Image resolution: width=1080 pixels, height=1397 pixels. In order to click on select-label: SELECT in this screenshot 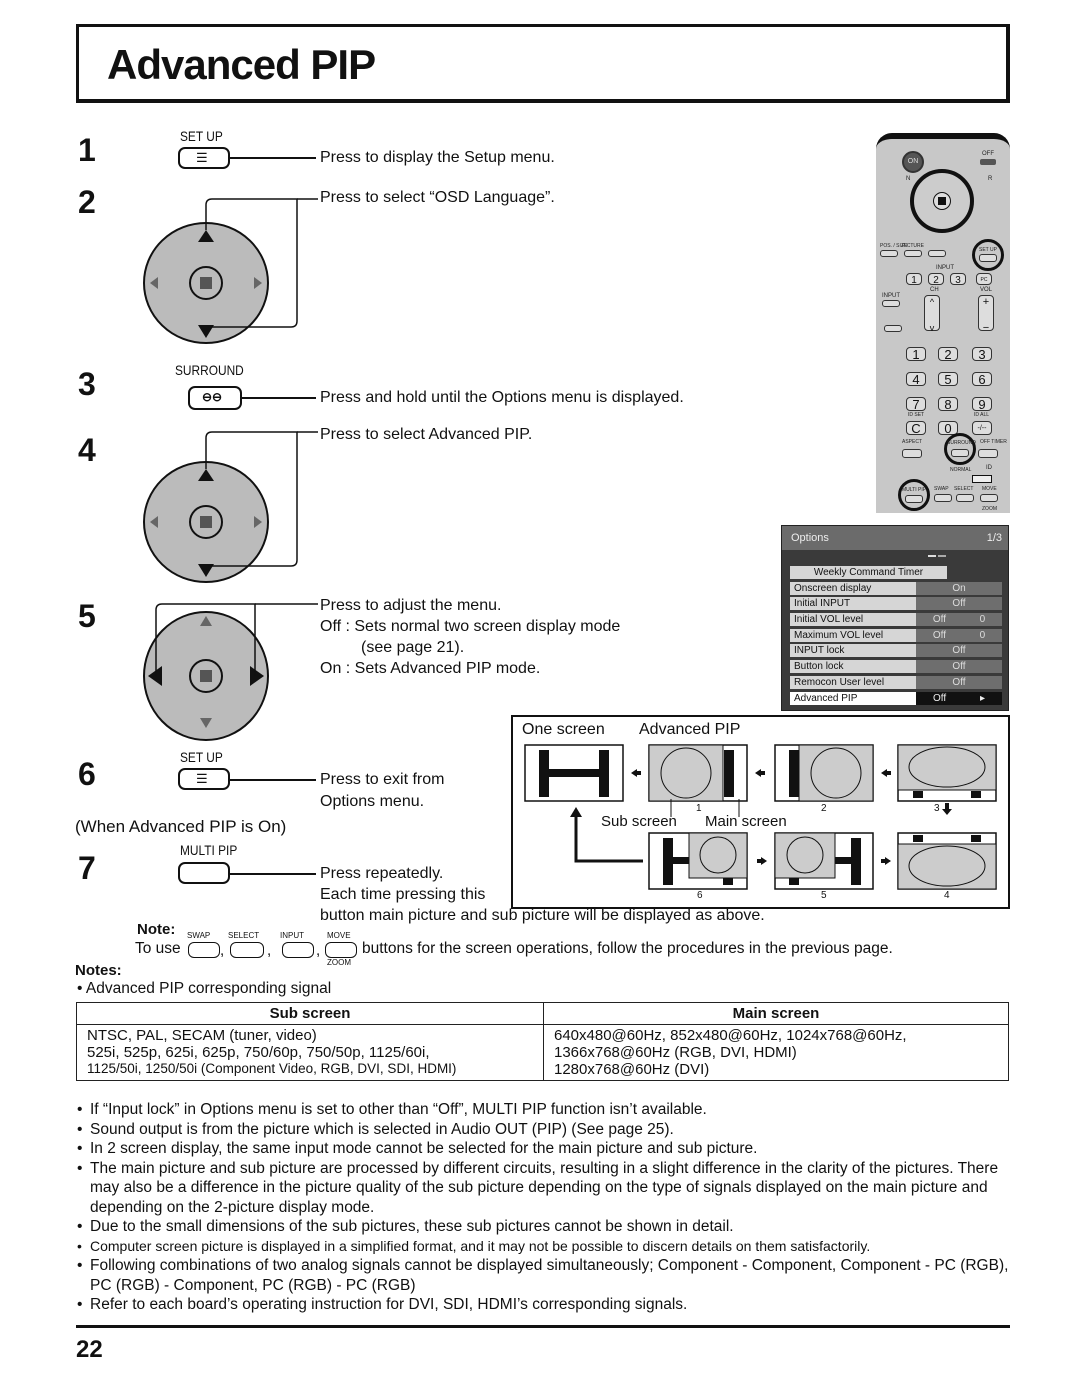, I will do `click(244, 935)`.